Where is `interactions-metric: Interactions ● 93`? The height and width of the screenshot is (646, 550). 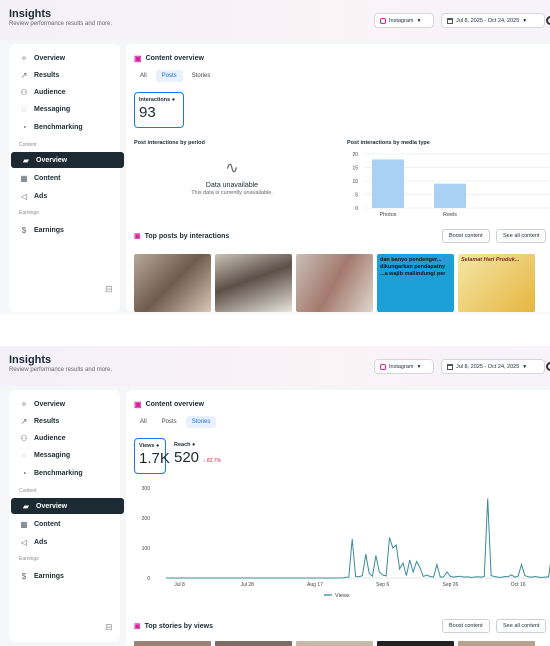
interactions-metric: Interactions ● 93 is located at coordinates (159, 110).